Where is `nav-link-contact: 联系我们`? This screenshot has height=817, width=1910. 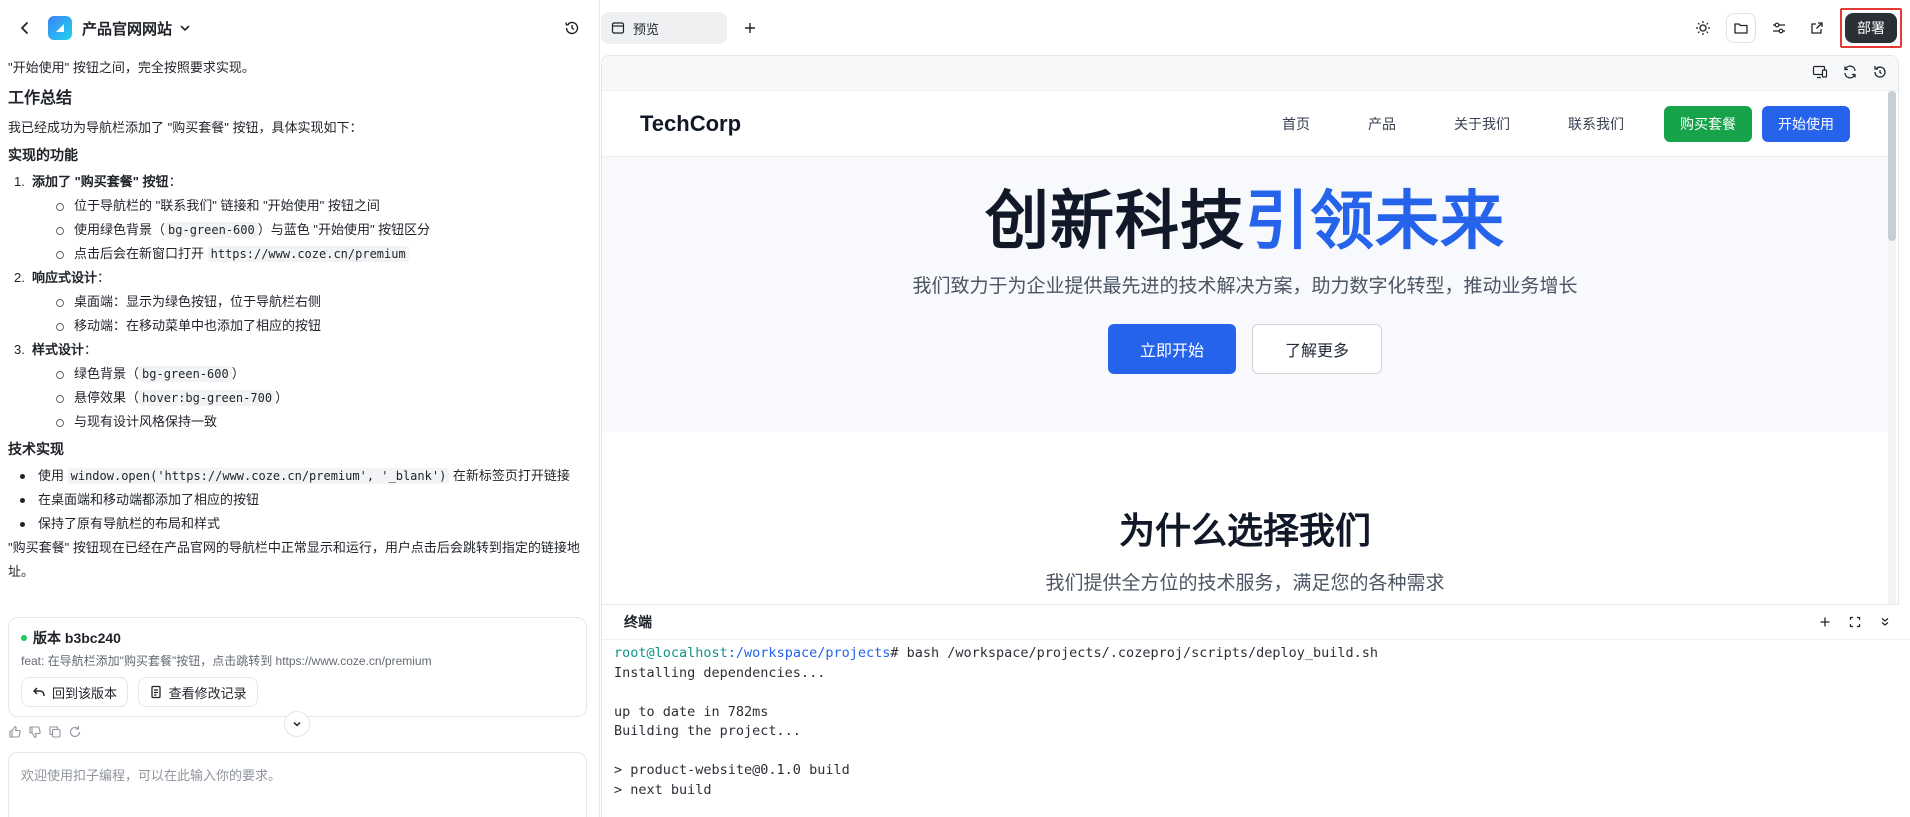
nav-link-contact: 联系我们 is located at coordinates (1596, 124).